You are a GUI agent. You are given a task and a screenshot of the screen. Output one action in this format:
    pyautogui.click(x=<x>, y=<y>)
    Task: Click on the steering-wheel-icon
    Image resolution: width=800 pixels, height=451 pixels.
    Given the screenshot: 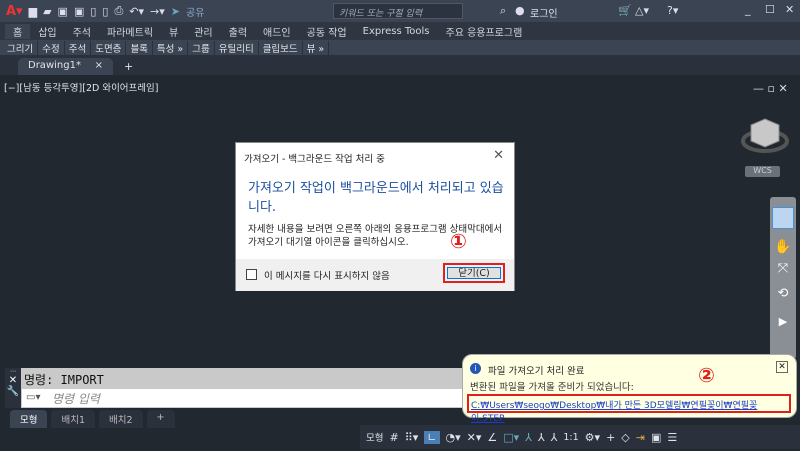 What is the action you would take?
    pyautogui.click(x=783, y=218)
    